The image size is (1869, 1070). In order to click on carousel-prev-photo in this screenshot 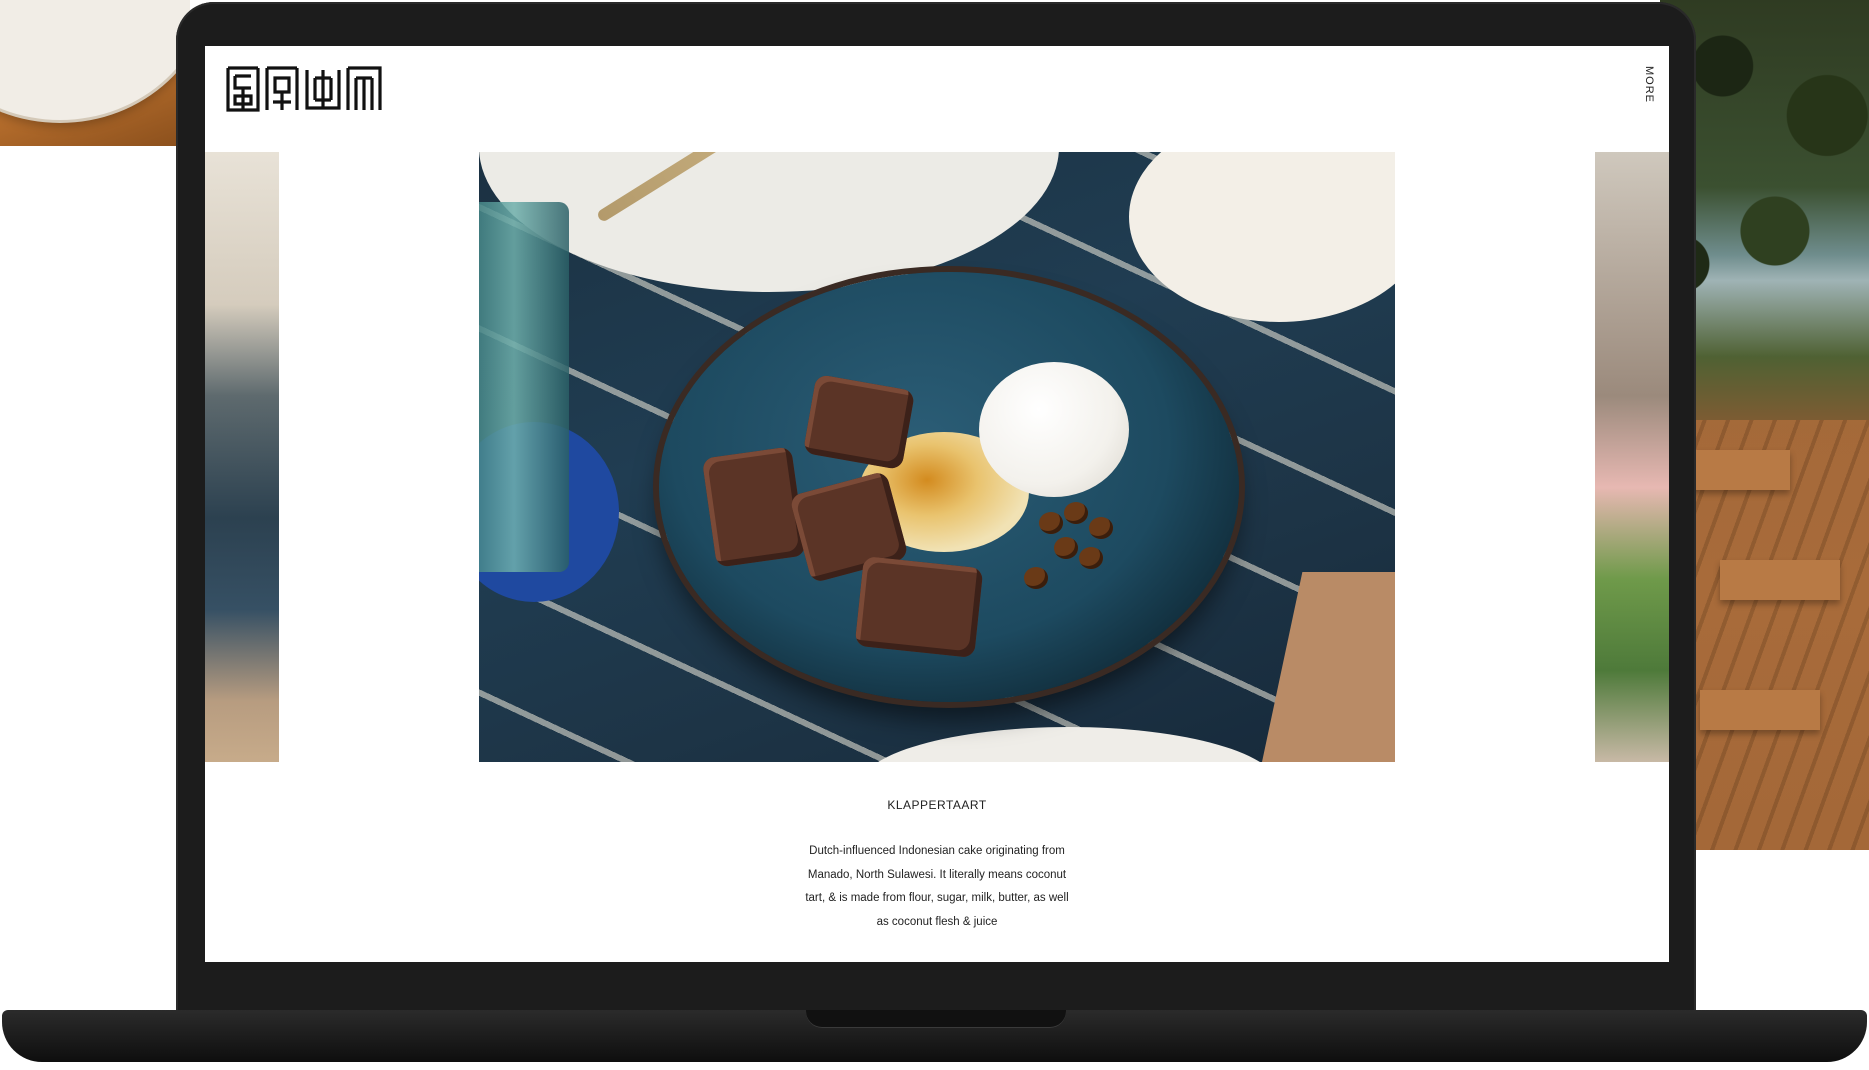, I will do `click(242, 457)`.